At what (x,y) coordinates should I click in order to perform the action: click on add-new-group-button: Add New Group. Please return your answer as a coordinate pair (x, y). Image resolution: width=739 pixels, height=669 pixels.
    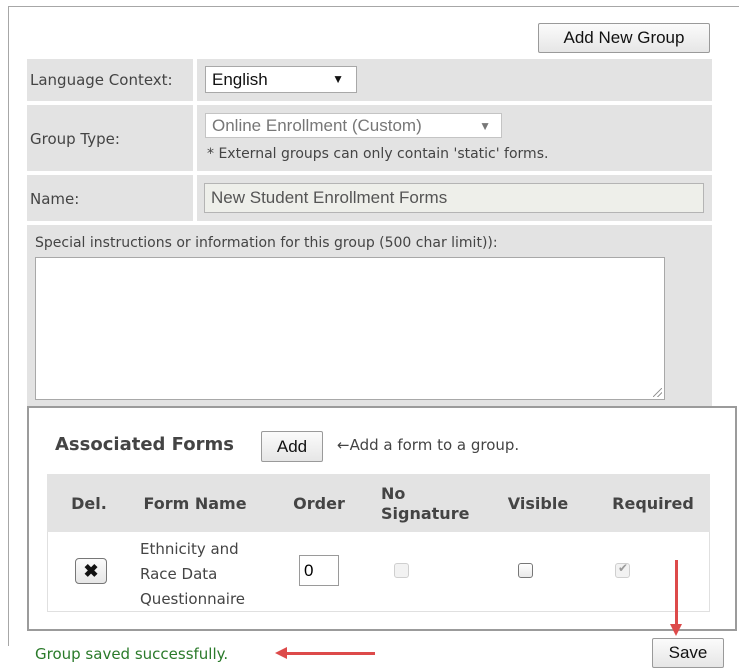
    Looking at the image, I should click on (624, 38).